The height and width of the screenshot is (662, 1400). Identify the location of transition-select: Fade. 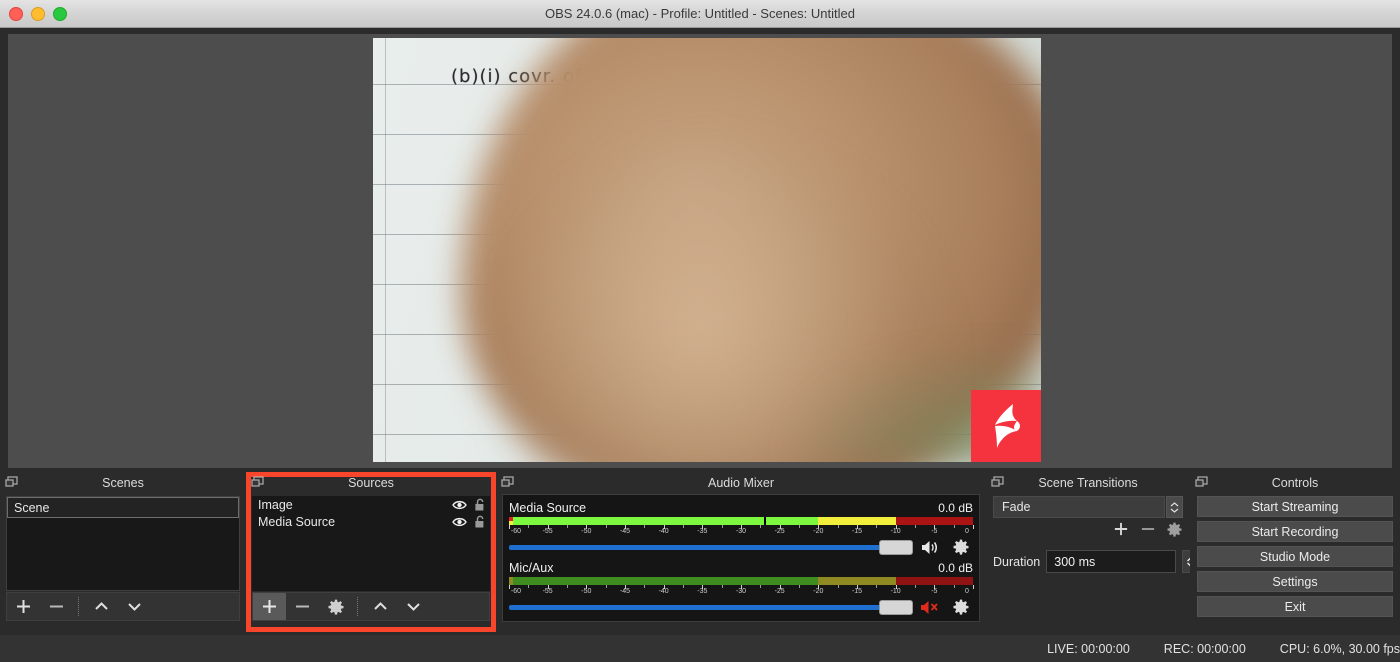
(1079, 507).